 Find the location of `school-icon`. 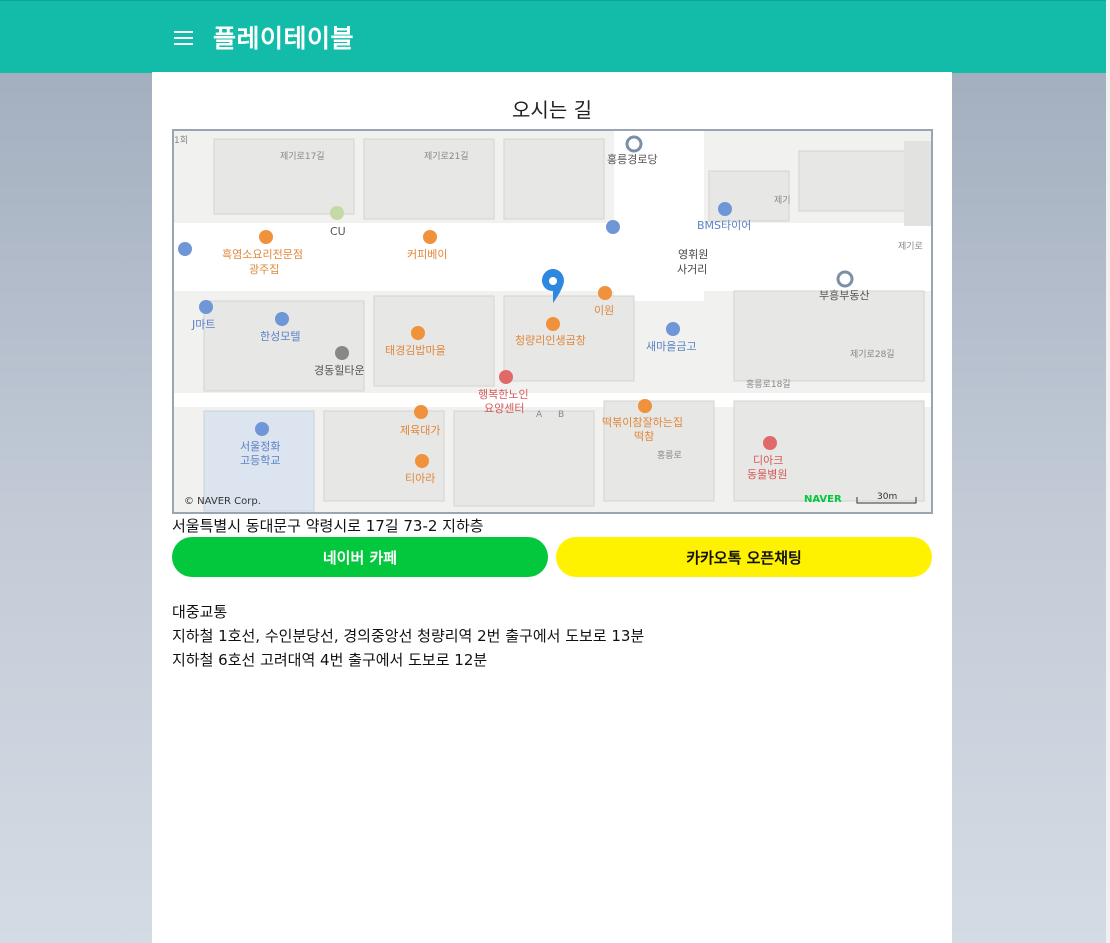

school-icon is located at coordinates (262, 429).